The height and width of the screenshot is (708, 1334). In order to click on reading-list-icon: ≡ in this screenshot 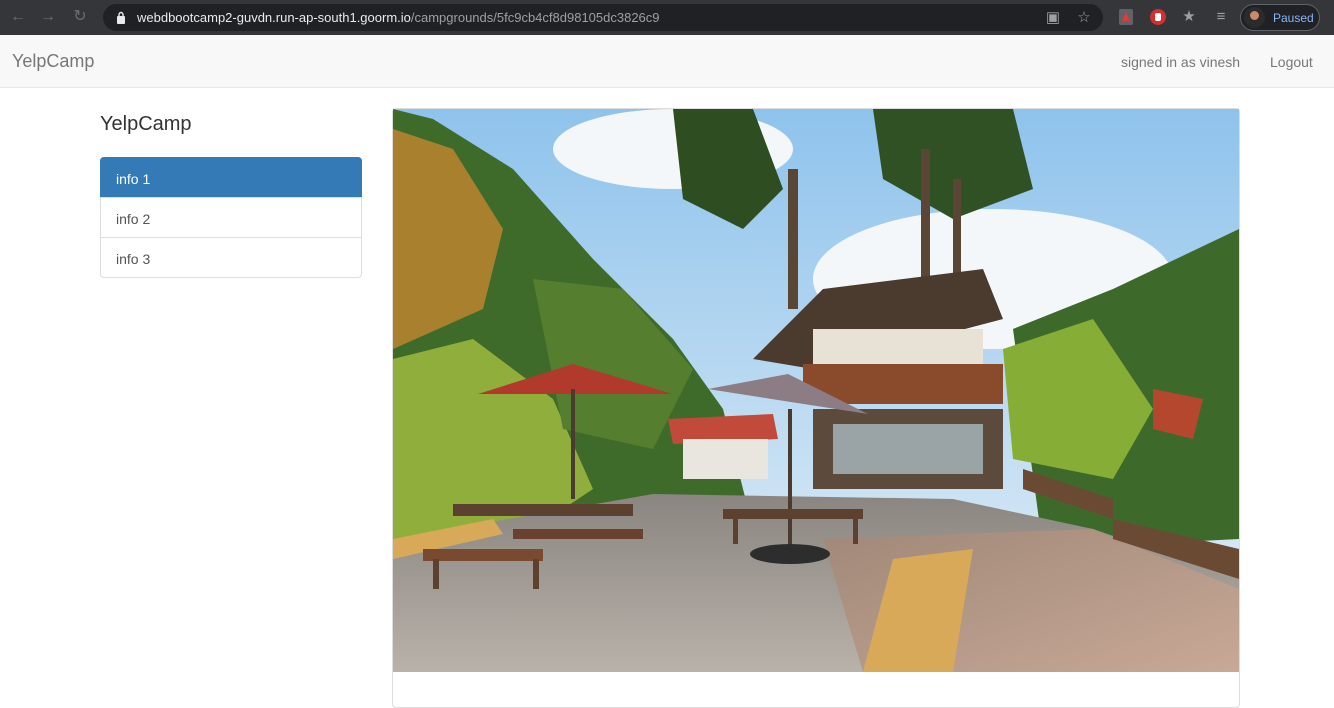, I will do `click(1221, 17)`.